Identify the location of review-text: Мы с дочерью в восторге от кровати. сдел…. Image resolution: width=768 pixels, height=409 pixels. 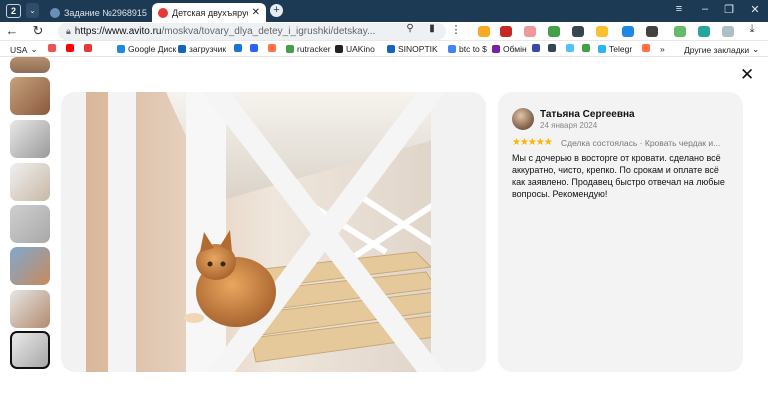
(618, 176).